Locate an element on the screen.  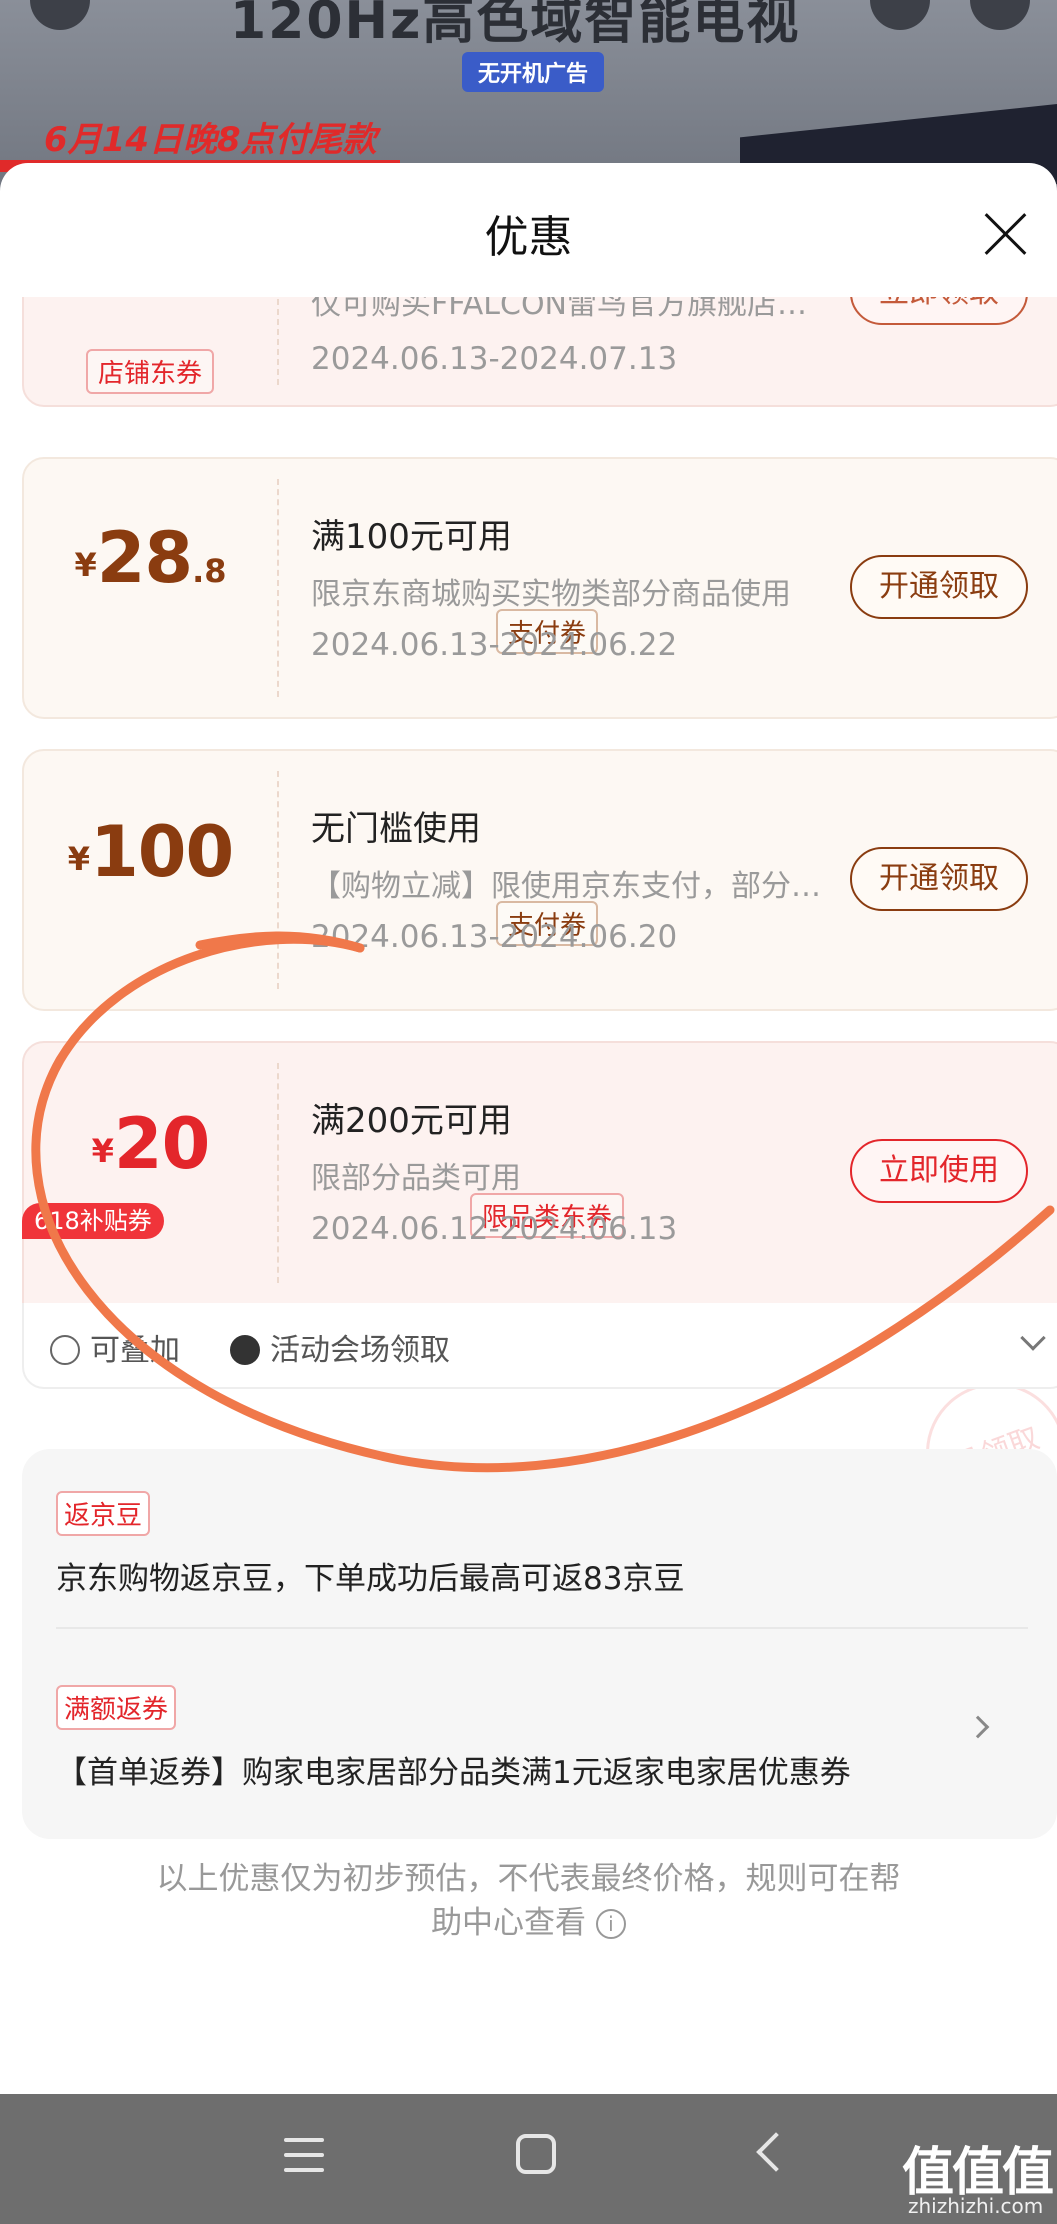
chevron-right-icon is located at coordinates (978, 1727).